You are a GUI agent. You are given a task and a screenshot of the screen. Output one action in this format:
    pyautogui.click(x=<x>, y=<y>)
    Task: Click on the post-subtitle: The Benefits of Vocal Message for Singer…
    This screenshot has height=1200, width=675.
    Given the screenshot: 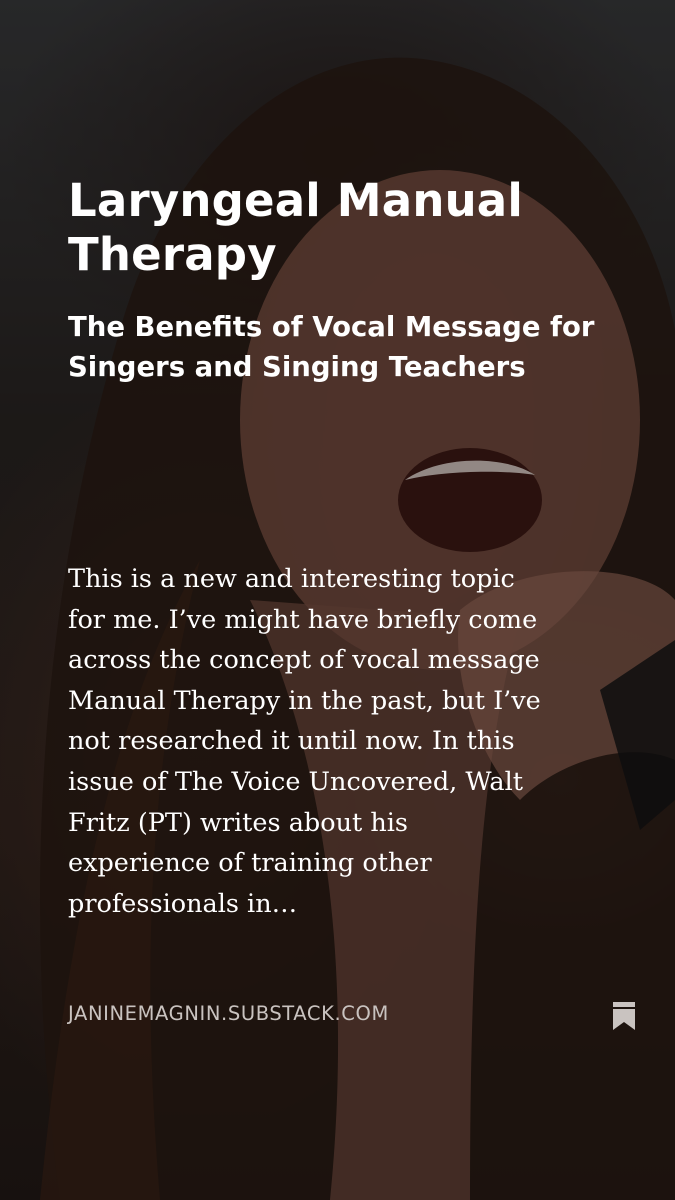 What is the action you would take?
    pyautogui.click(x=331, y=347)
    